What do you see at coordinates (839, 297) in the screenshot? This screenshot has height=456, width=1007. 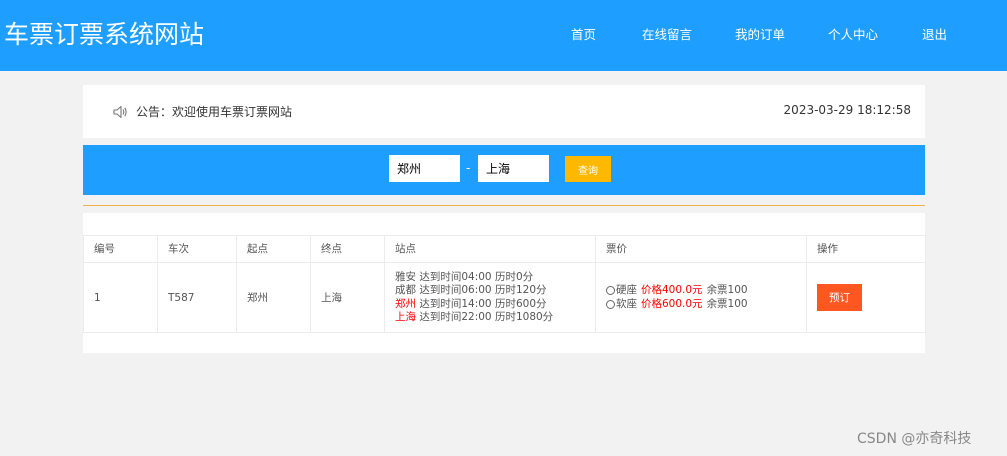 I see `book-button: 预订` at bounding box center [839, 297].